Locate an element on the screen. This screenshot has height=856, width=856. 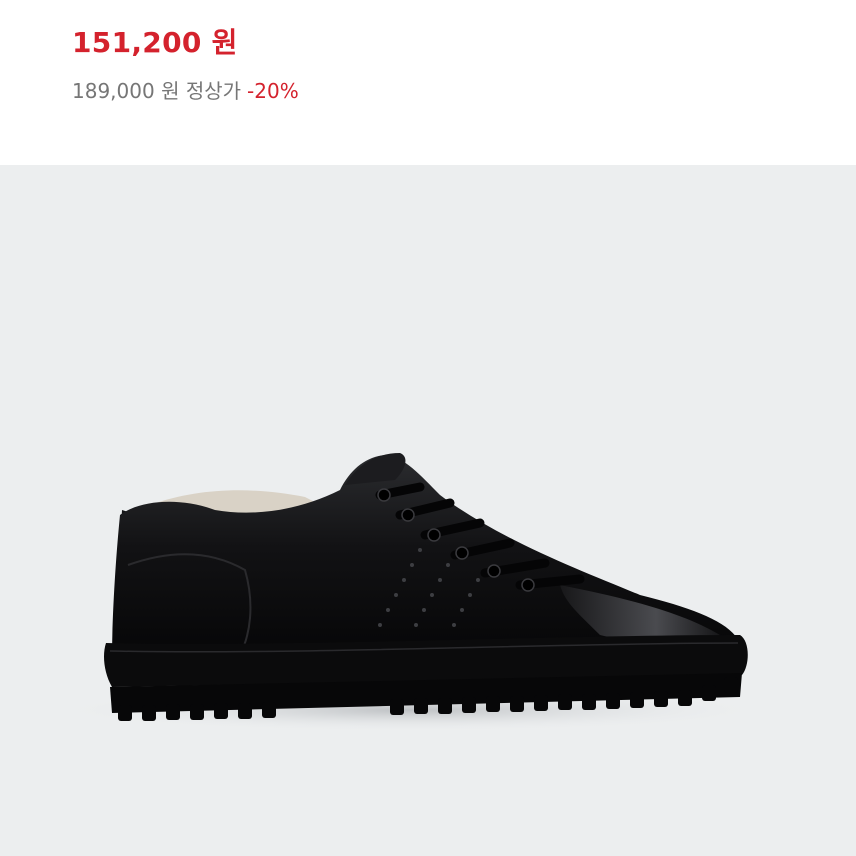
sale-price: 151,200 원 is located at coordinates (155, 42).